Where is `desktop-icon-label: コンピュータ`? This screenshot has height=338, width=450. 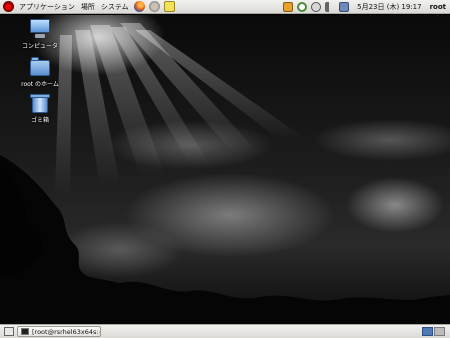 desktop-icon-label: コンピュータ is located at coordinates (39, 46).